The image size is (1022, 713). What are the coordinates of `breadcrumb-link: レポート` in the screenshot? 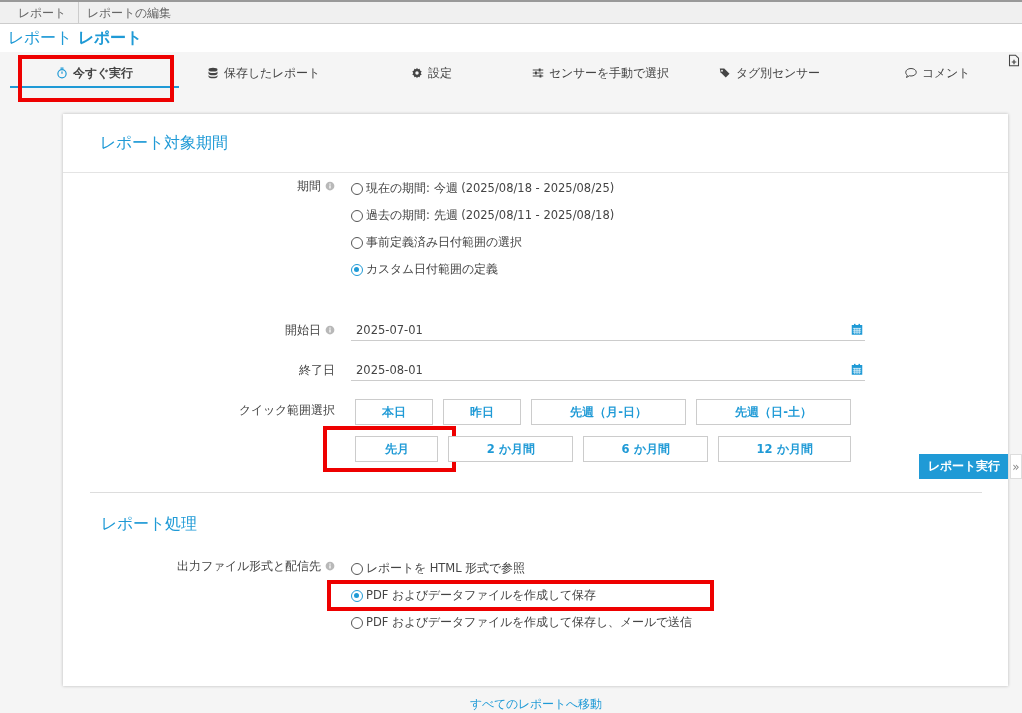 It's located at (39, 12).